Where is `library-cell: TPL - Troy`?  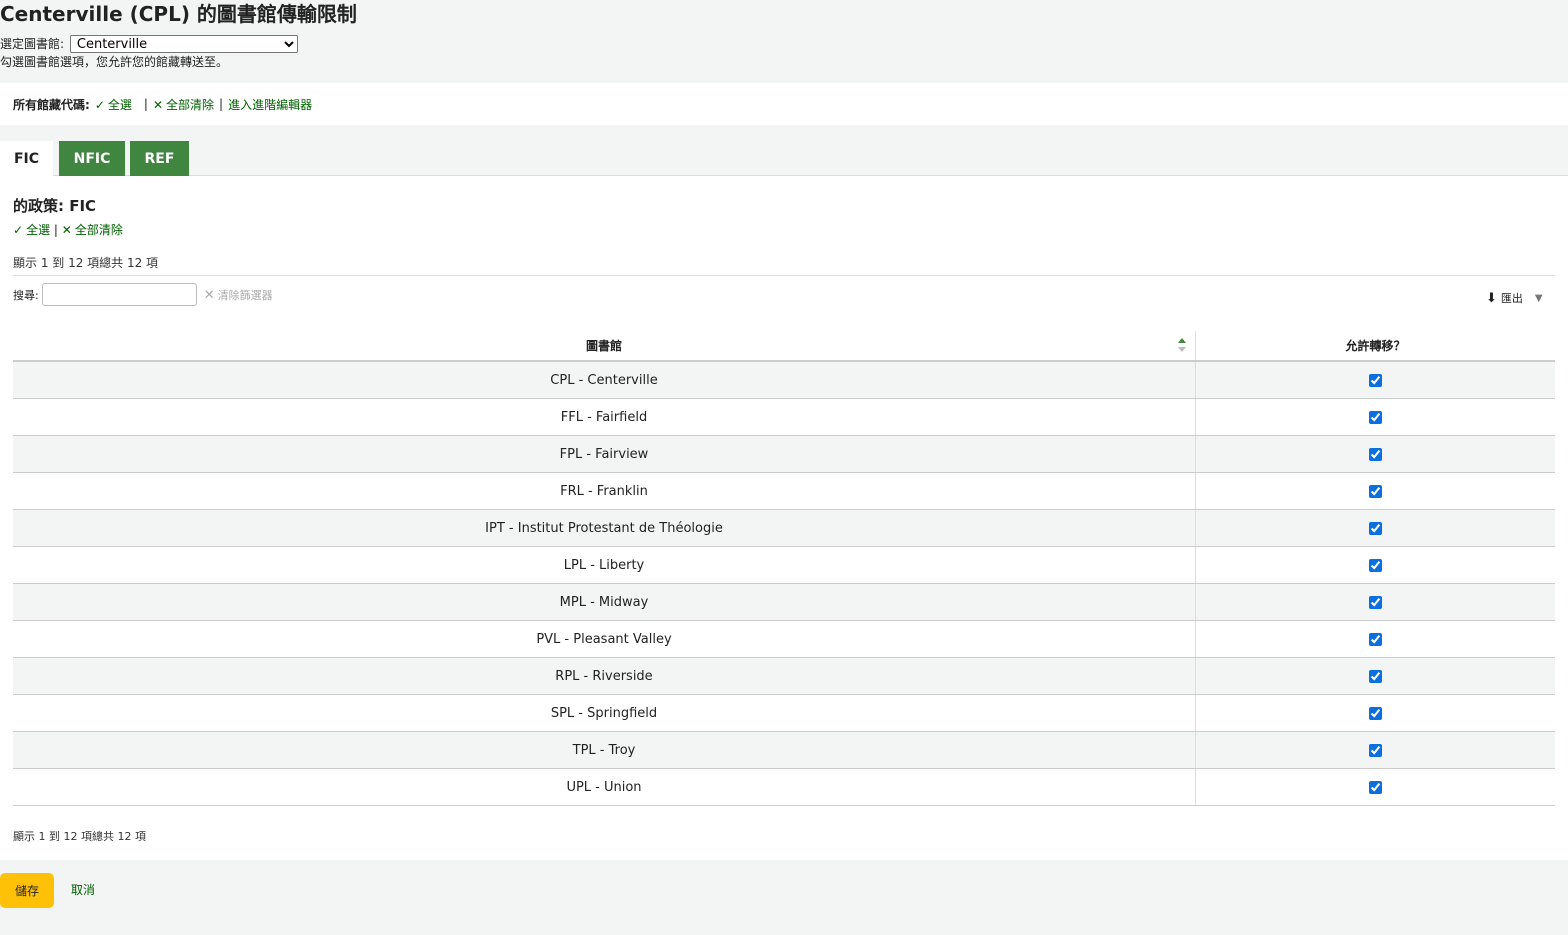 library-cell: TPL - Troy is located at coordinates (604, 750).